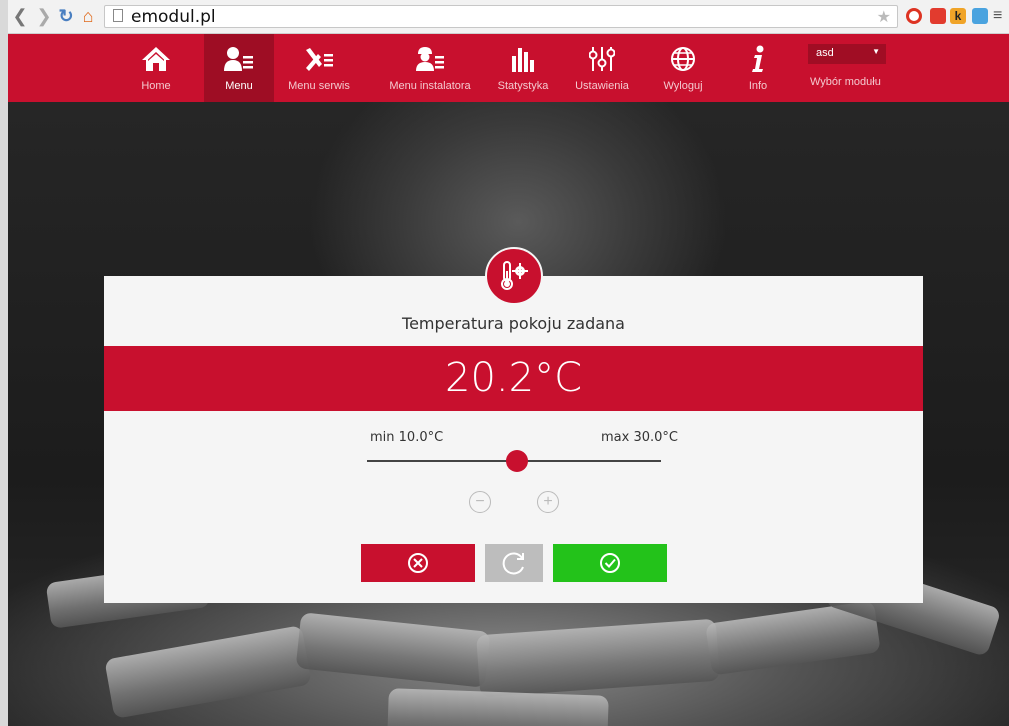  Describe the element at coordinates (523, 59) in the screenshot. I see `bar-chart-icon` at that location.